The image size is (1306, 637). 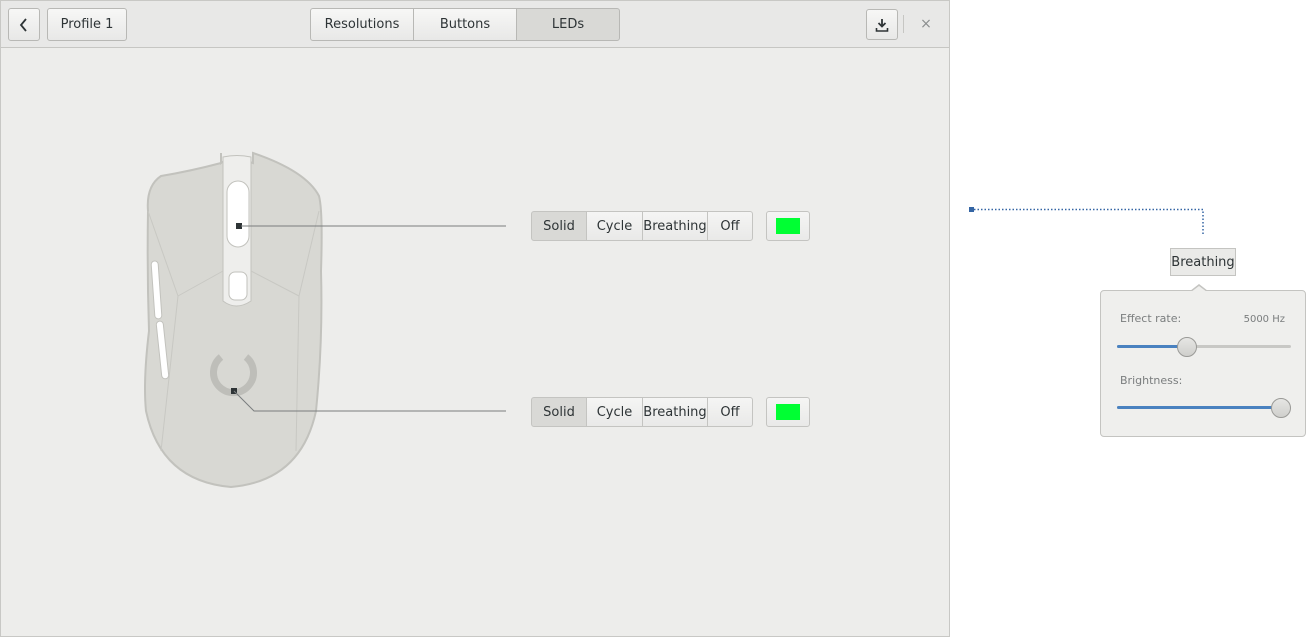 I want to click on tab-leds: LEDs, so click(x=568, y=24).